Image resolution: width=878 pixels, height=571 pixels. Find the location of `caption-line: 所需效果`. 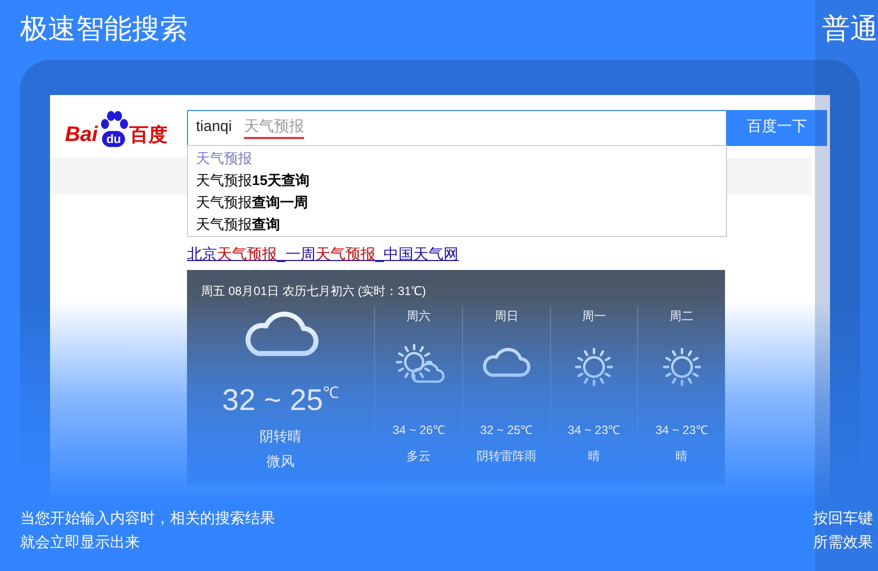

caption-line: 所需效果 is located at coordinates (843, 543).